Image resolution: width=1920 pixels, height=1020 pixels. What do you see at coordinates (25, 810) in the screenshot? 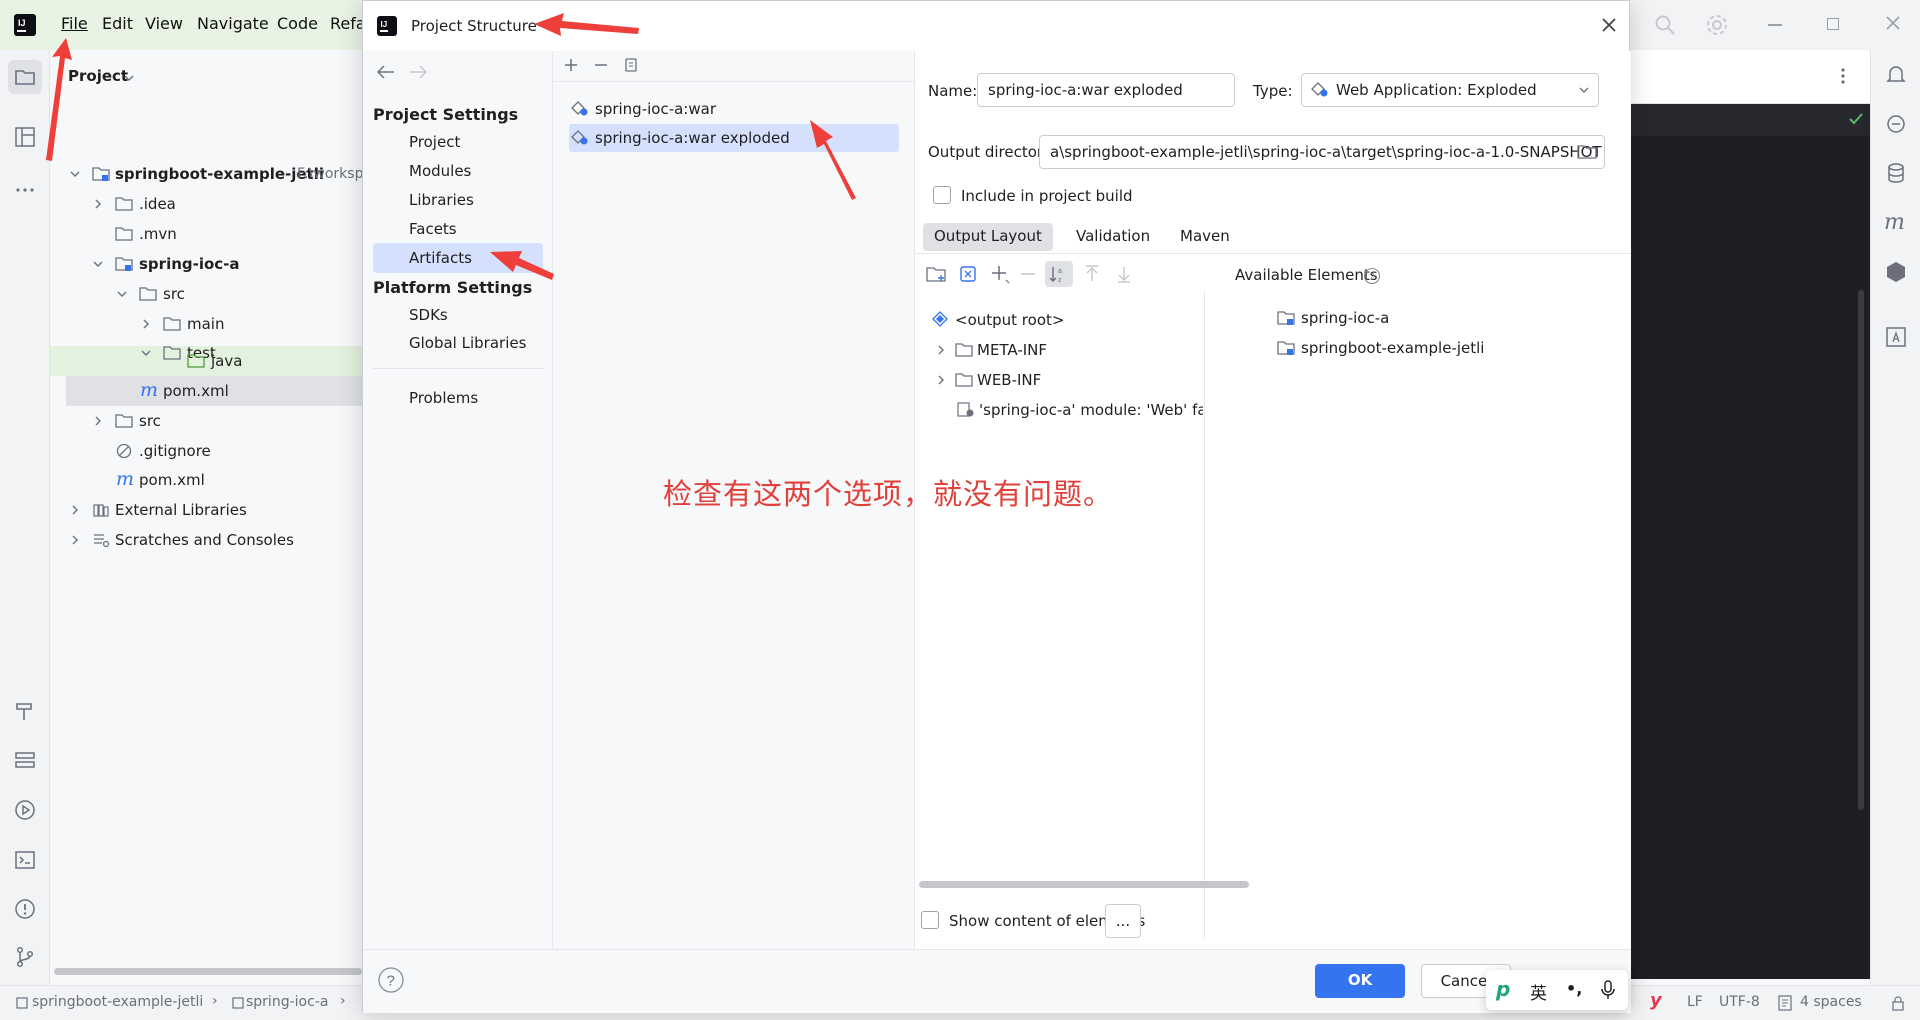
I see `run-icon` at bounding box center [25, 810].